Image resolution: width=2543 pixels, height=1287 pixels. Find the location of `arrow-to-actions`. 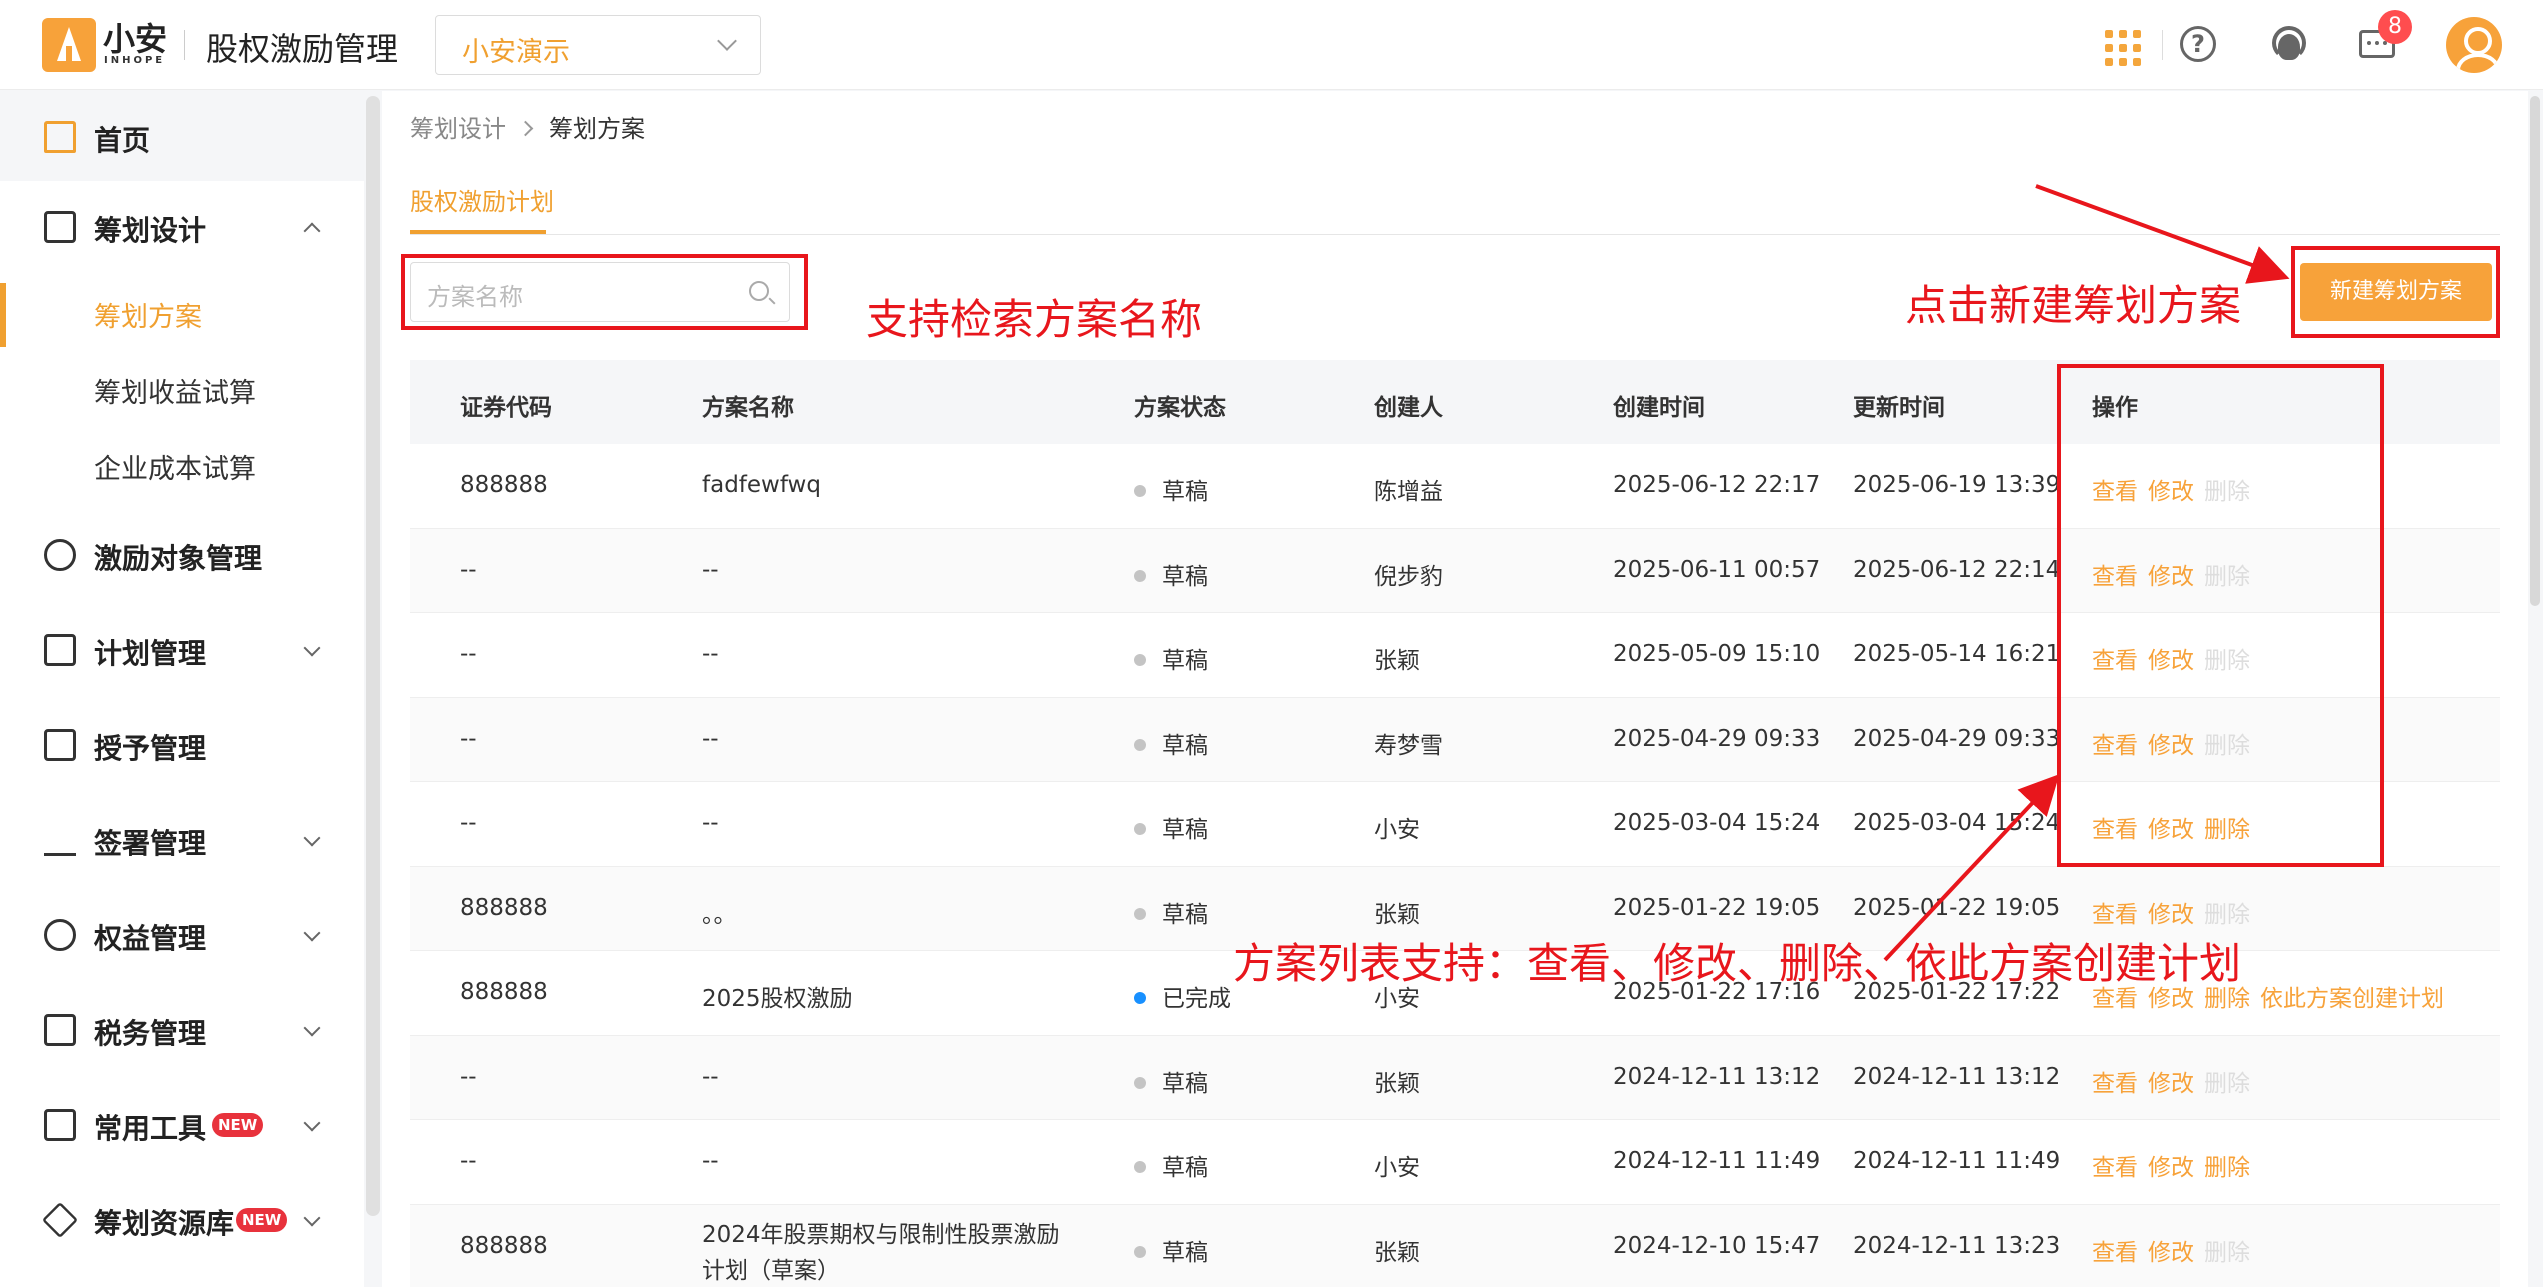

arrow-to-actions is located at coordinates (1971, 868).